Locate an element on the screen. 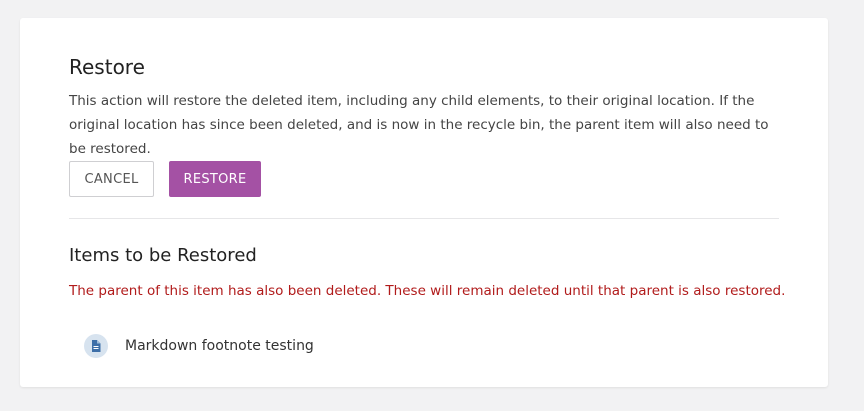 The image size is (864, 411). item-label: Markdown footnote testing is located at coordinates (219, 346).